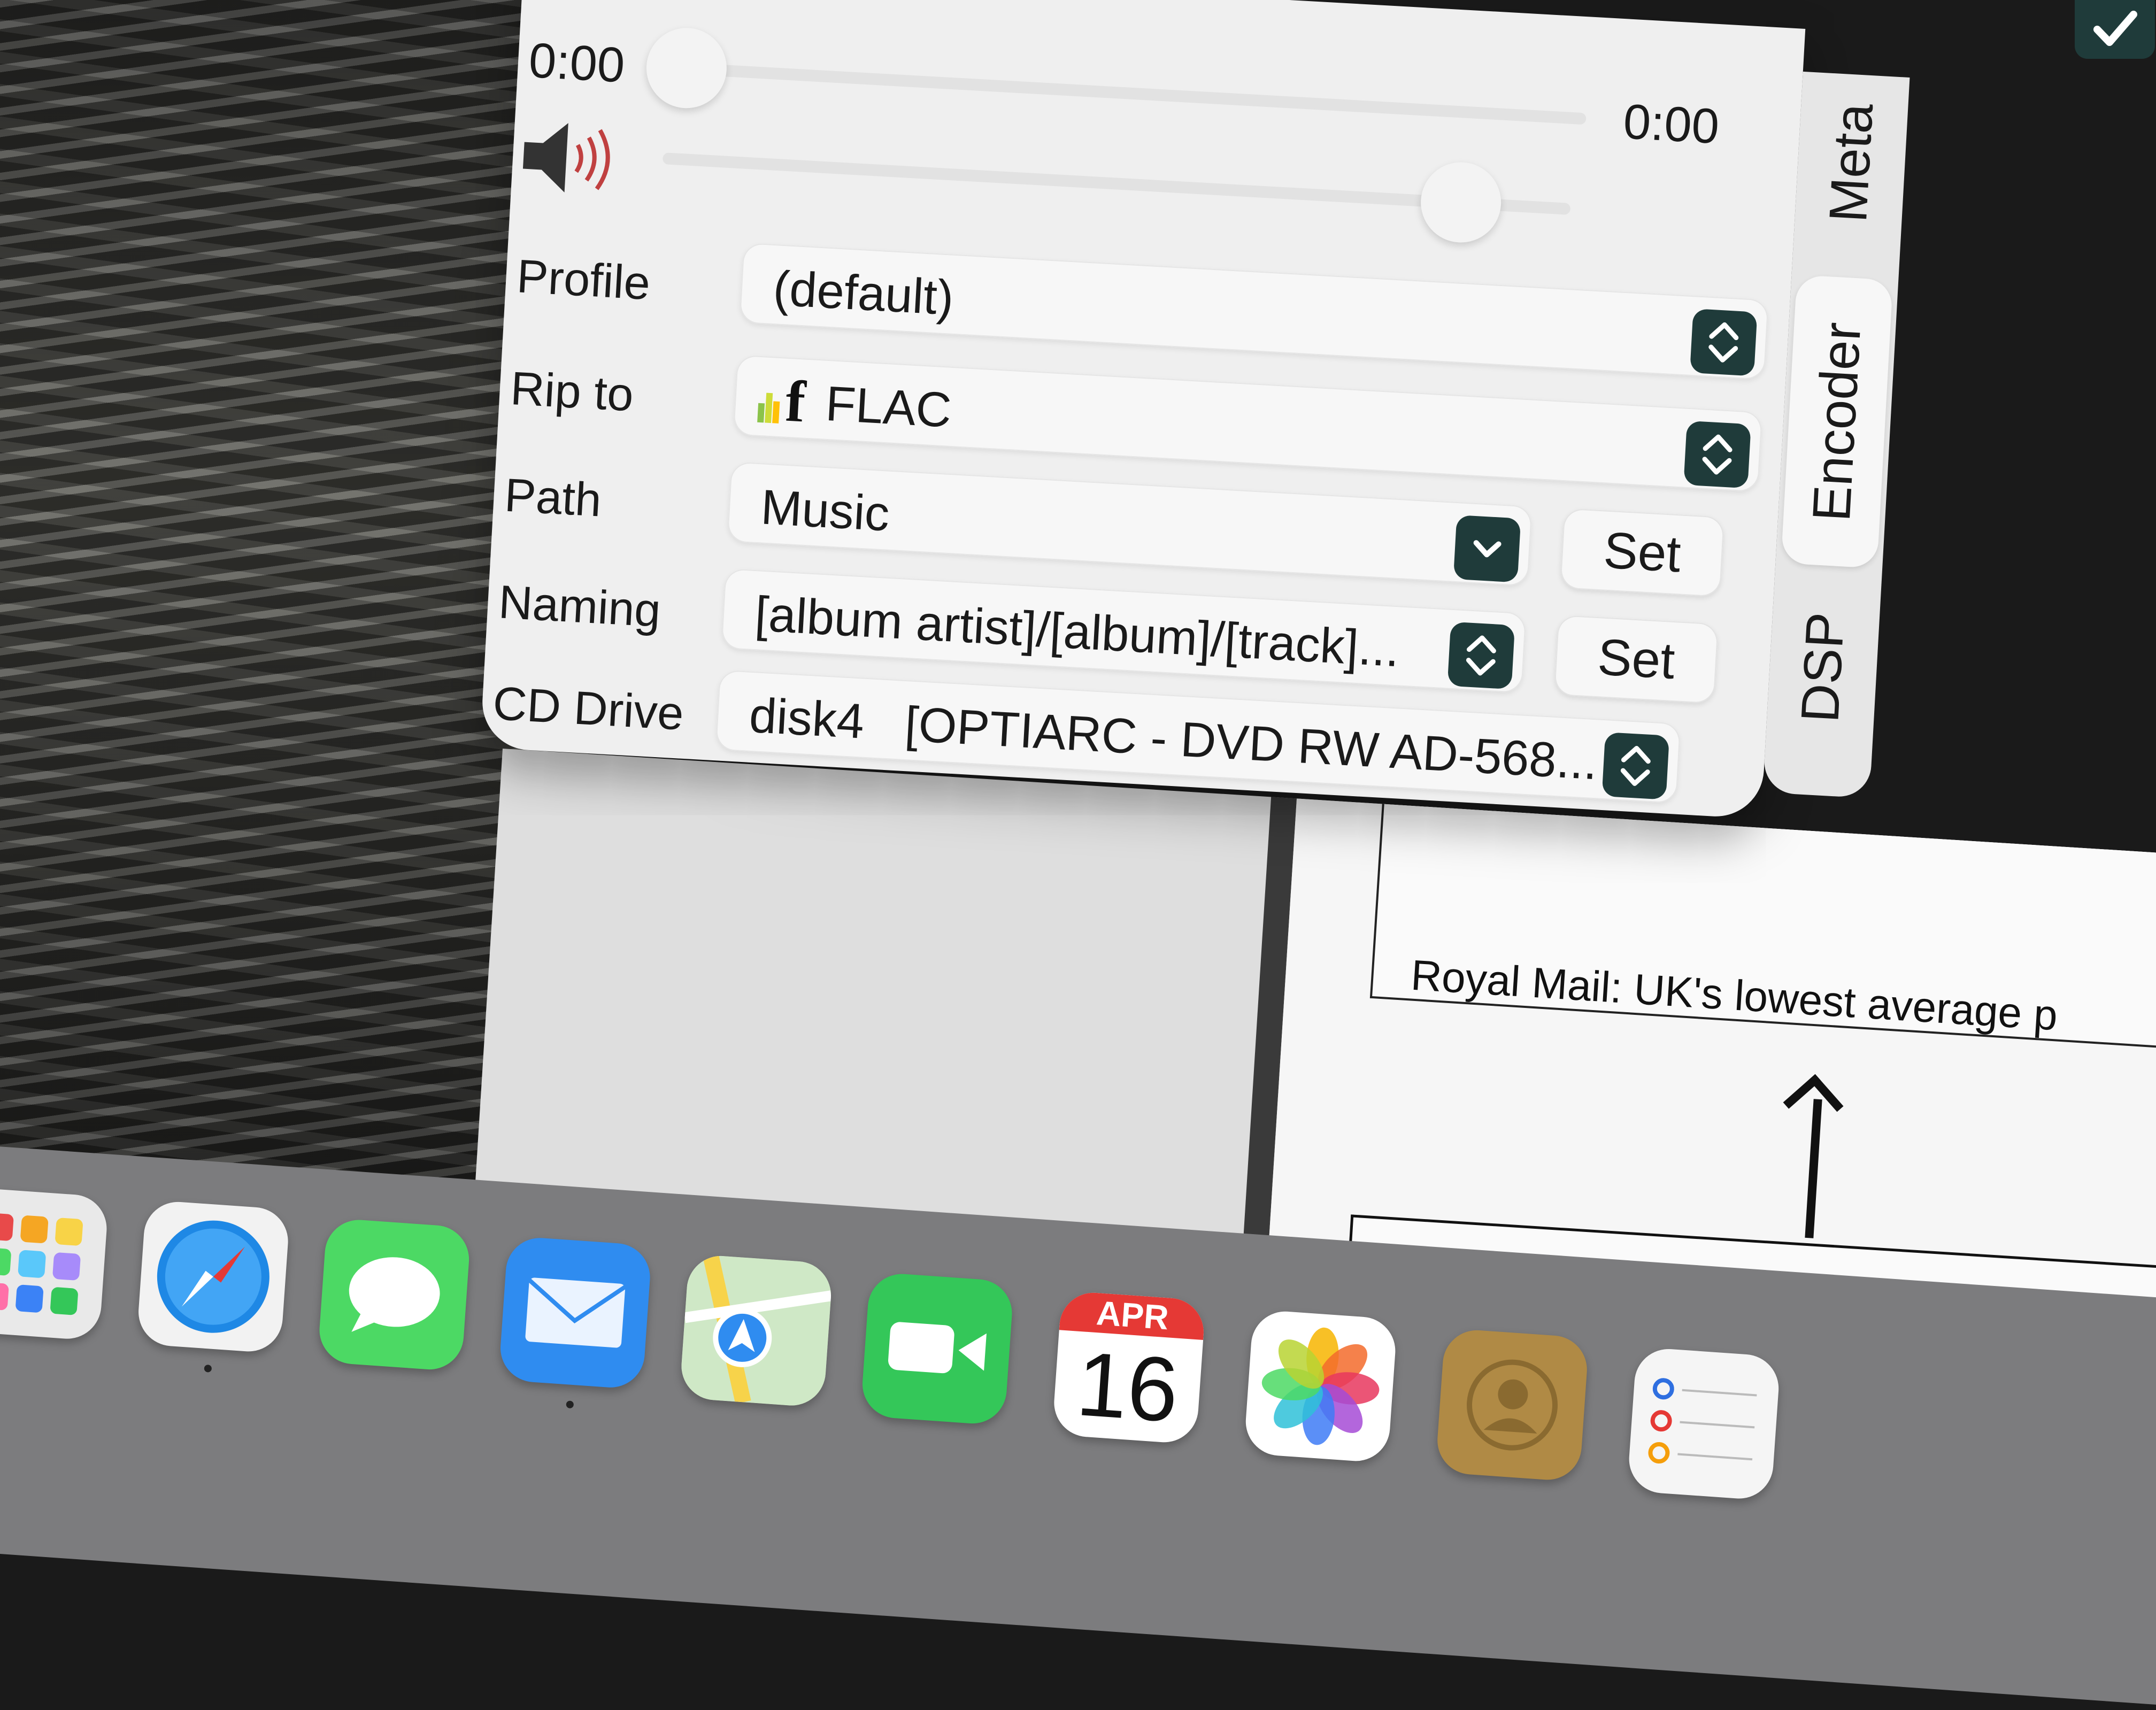 The image size is (2156, 1710). I want to click on tab-dsp-label: DSP, so click(1823, 667).